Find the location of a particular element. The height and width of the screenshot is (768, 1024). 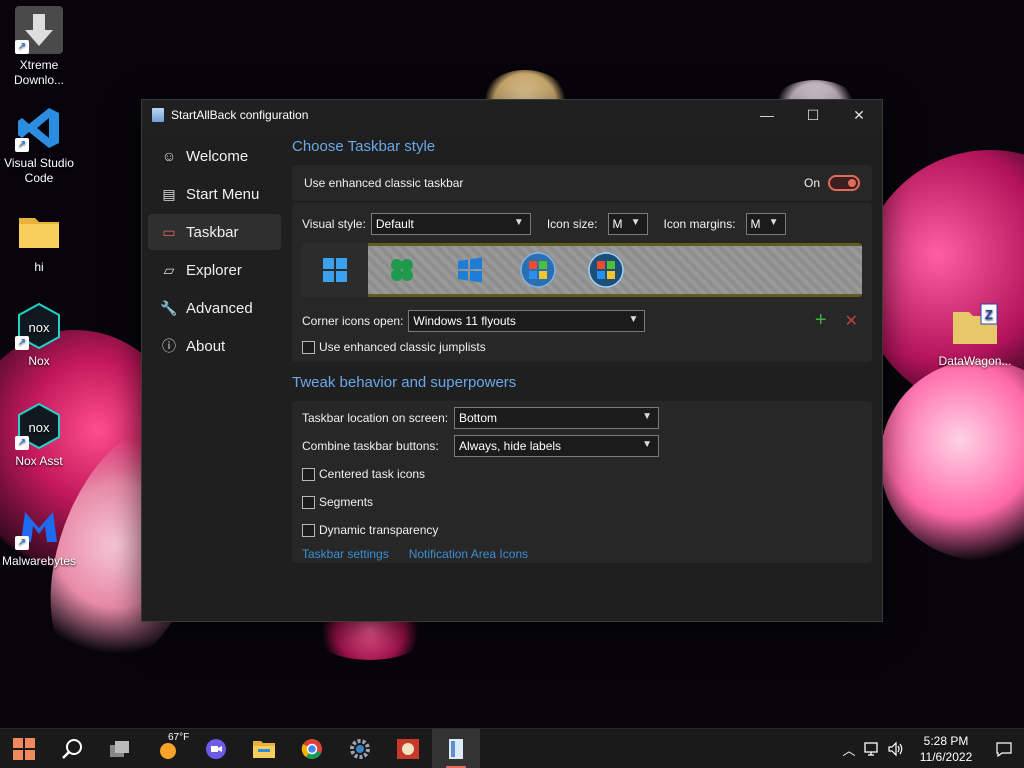

corner-icons-actions: + ✕ is located at coordinates (836, 320).